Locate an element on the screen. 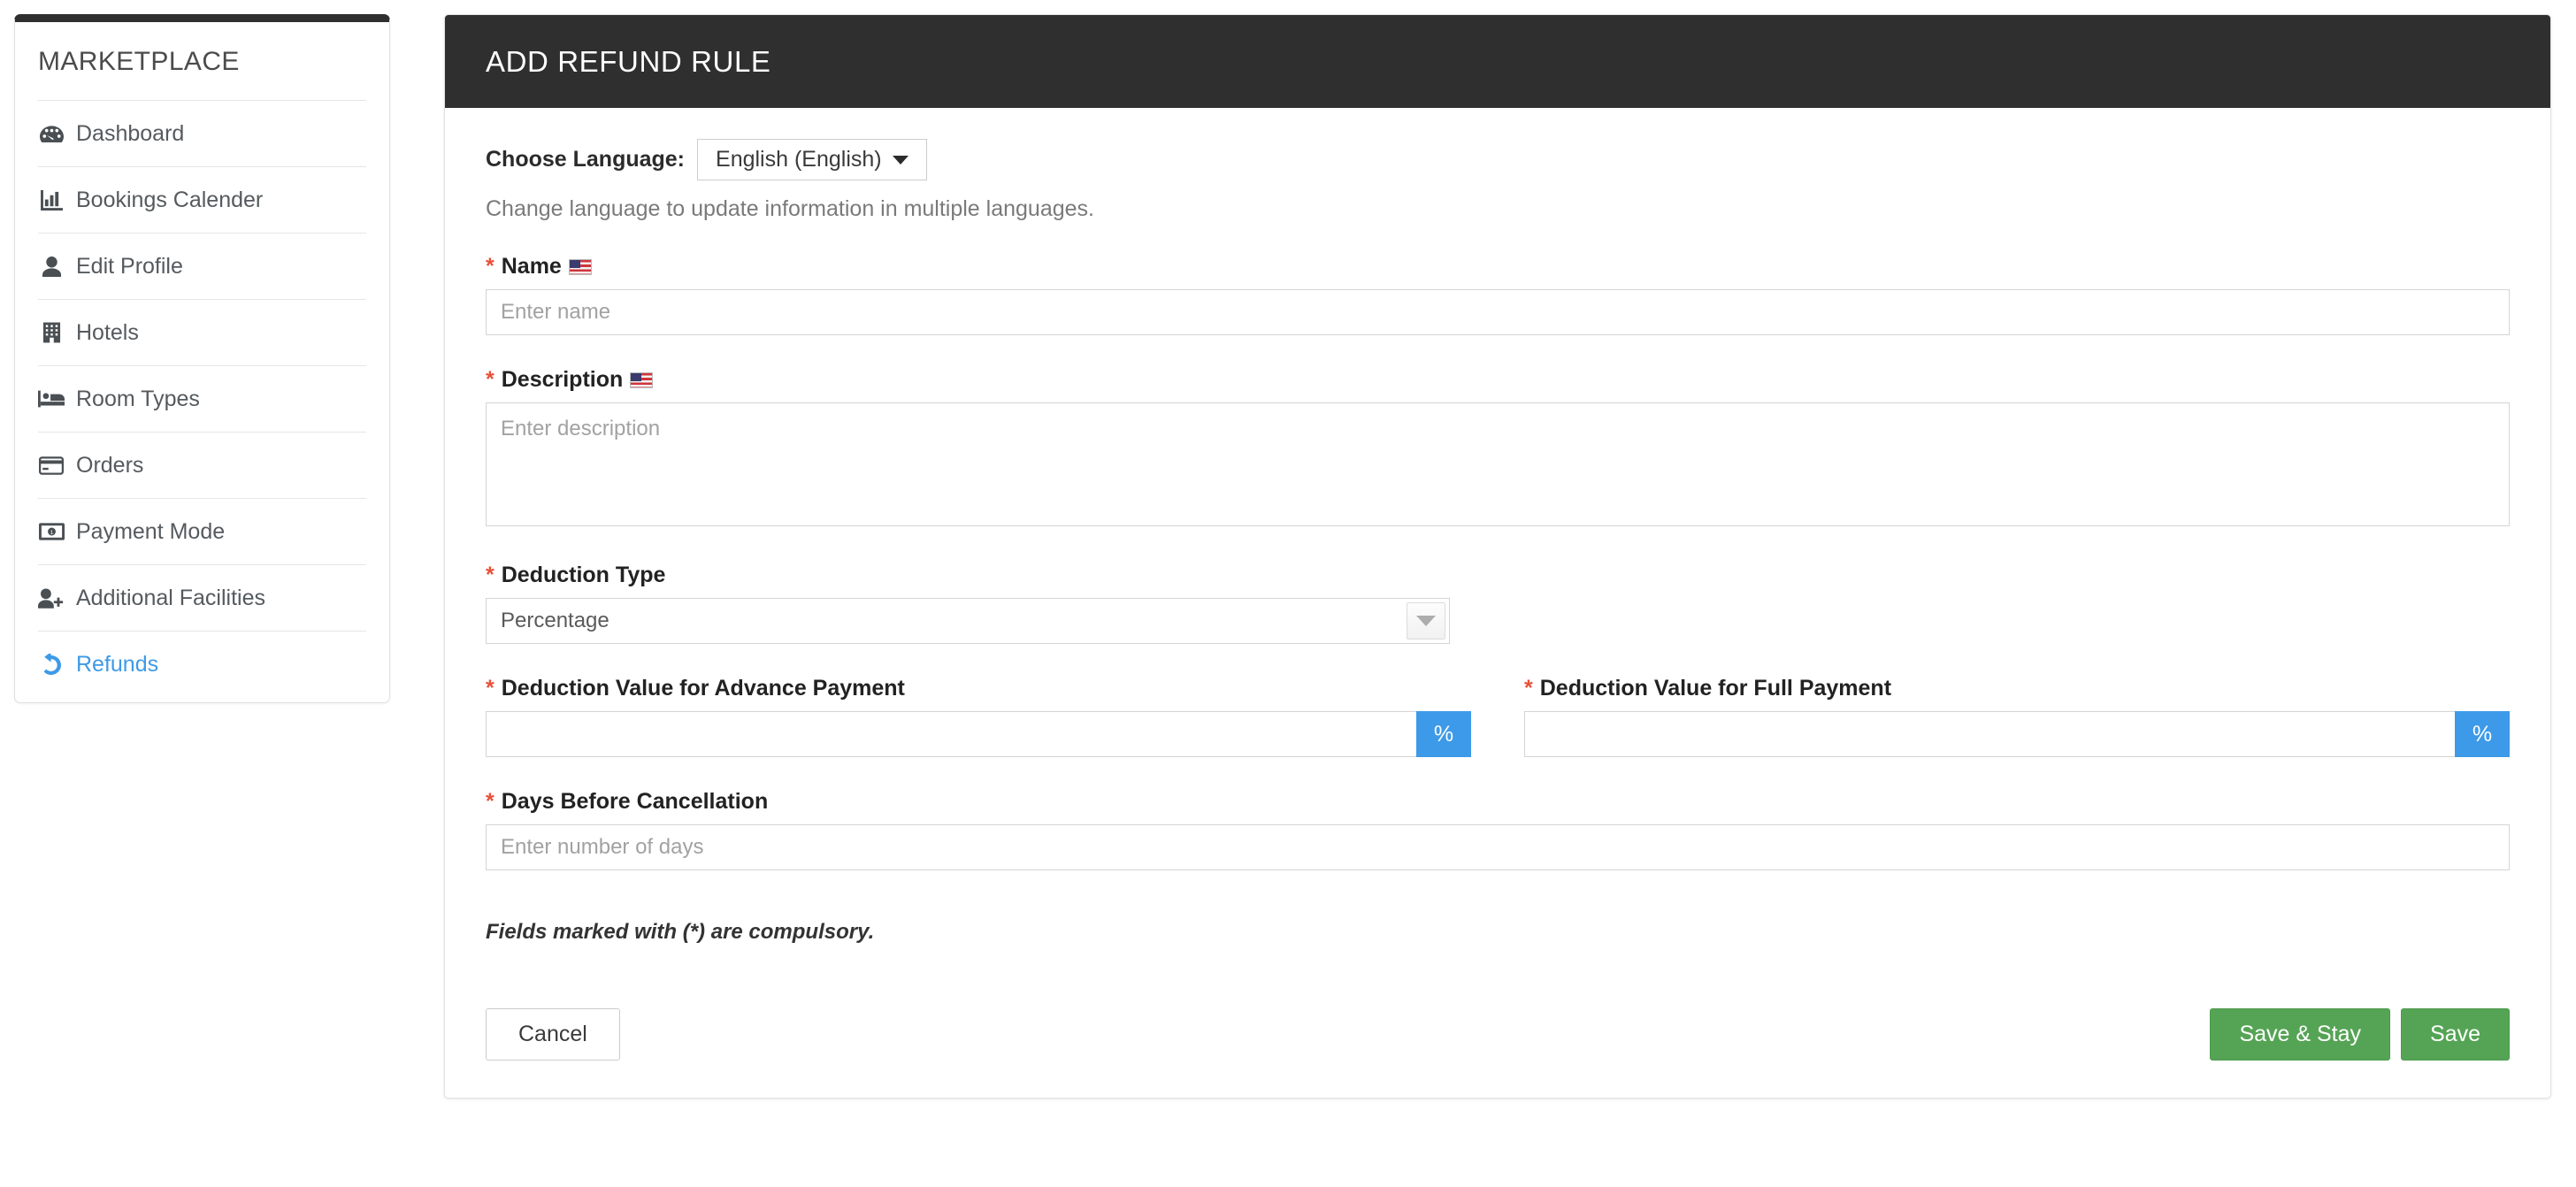  sidebar-item-edit-profile: Edit Profile is located at coordinates (202, 266).